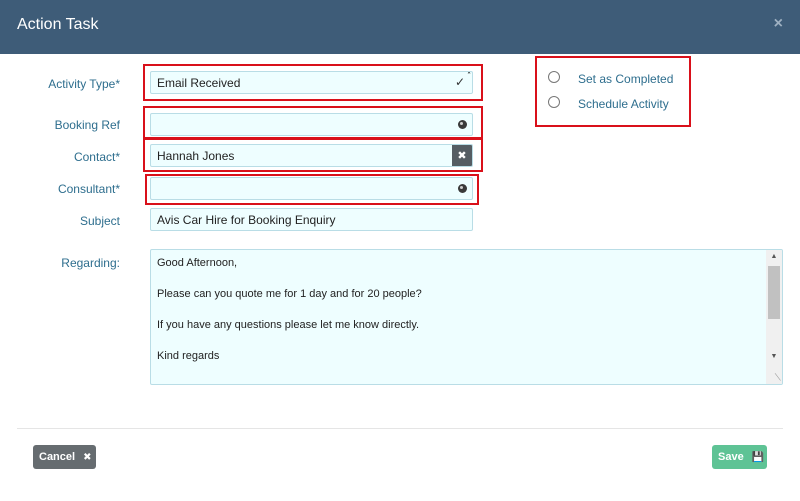 The width and height of the screenshot is (800, 501). Describe the element at coordinates (774, 357) in the screenshot. I see `scroll-down-arrow-icon: ▼` at that location.